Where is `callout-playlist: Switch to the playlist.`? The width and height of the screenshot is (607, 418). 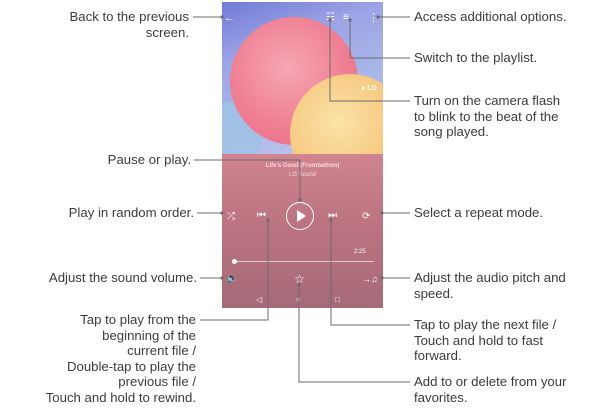
callout-playlist: Switch to the playlist. is located at coordinates (476, 57).